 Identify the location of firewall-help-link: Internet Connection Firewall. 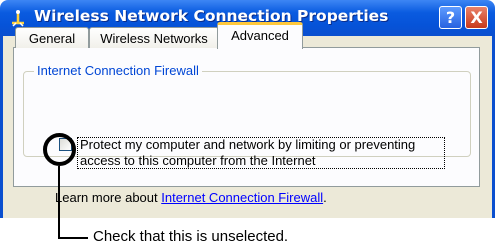
(242, 197).